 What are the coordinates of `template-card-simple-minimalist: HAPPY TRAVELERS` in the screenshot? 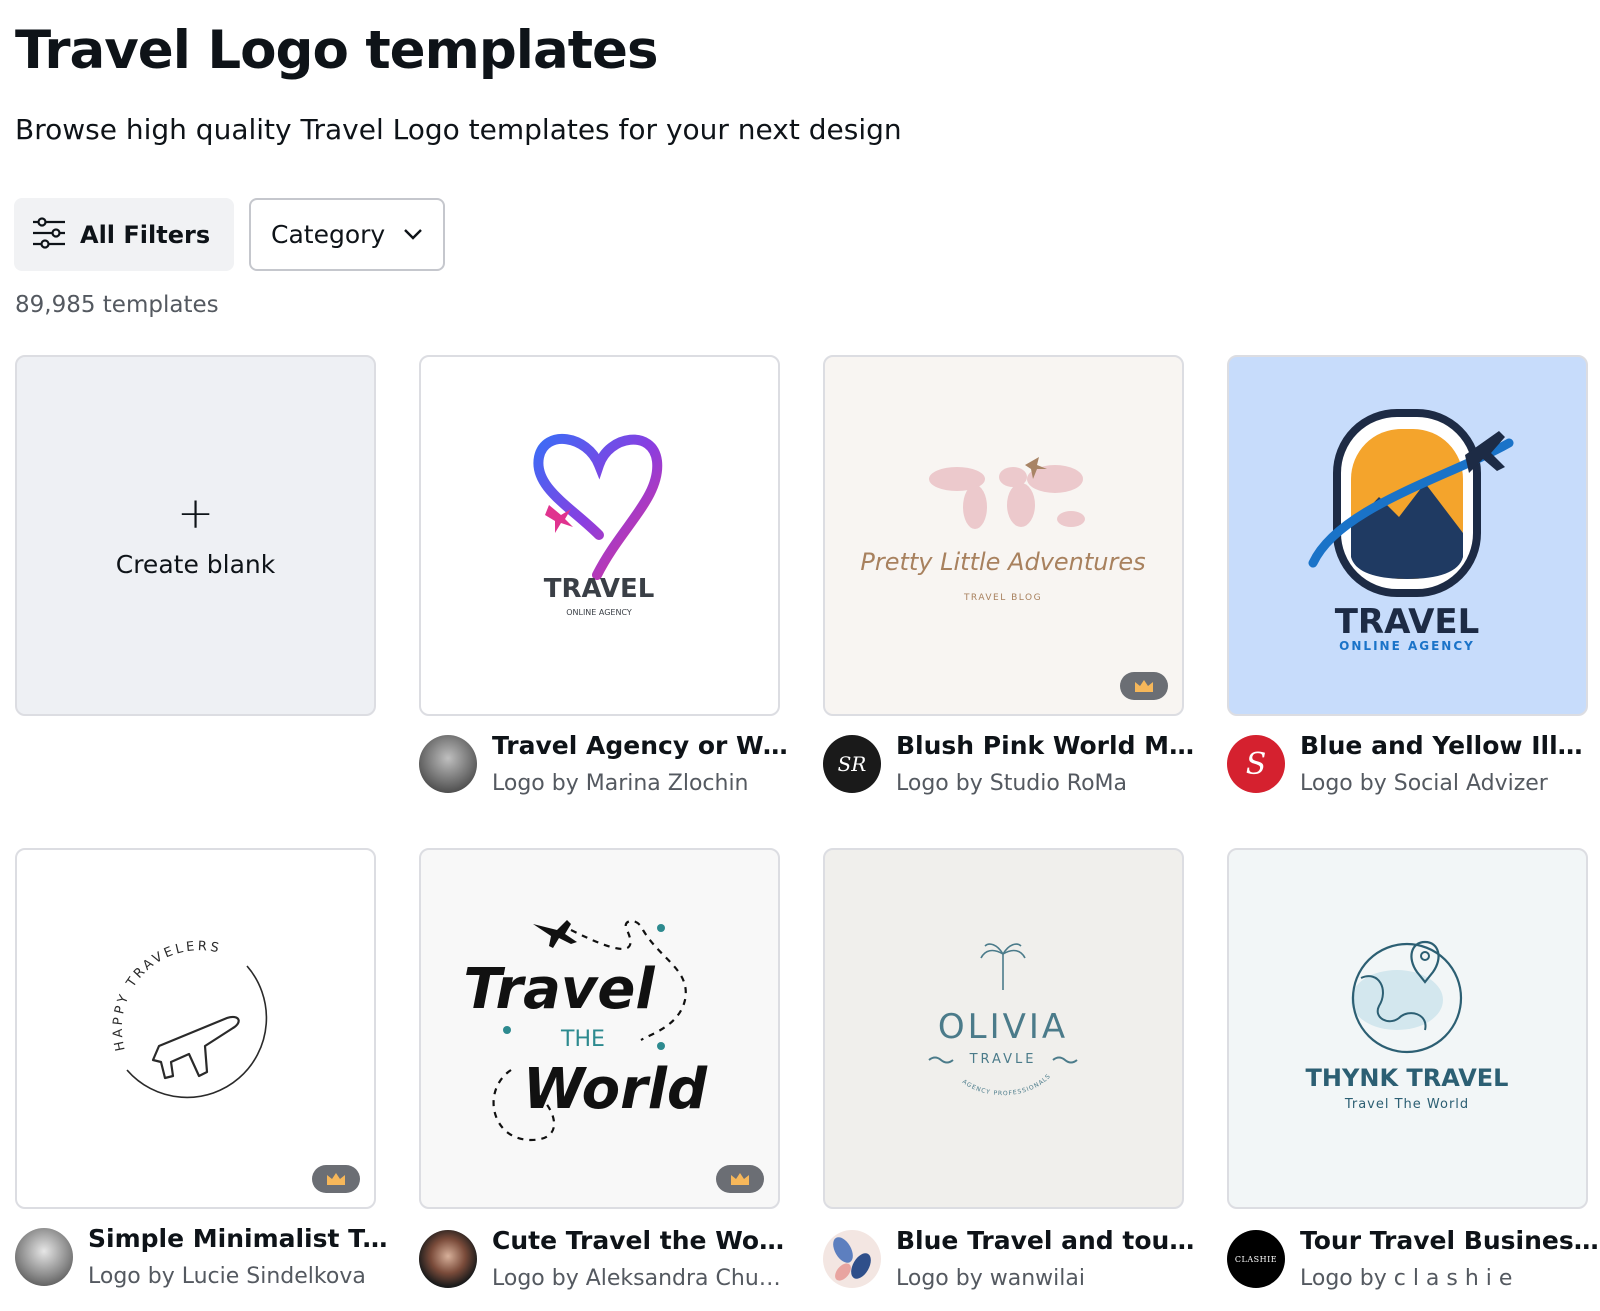 It's located at (195, 1028).